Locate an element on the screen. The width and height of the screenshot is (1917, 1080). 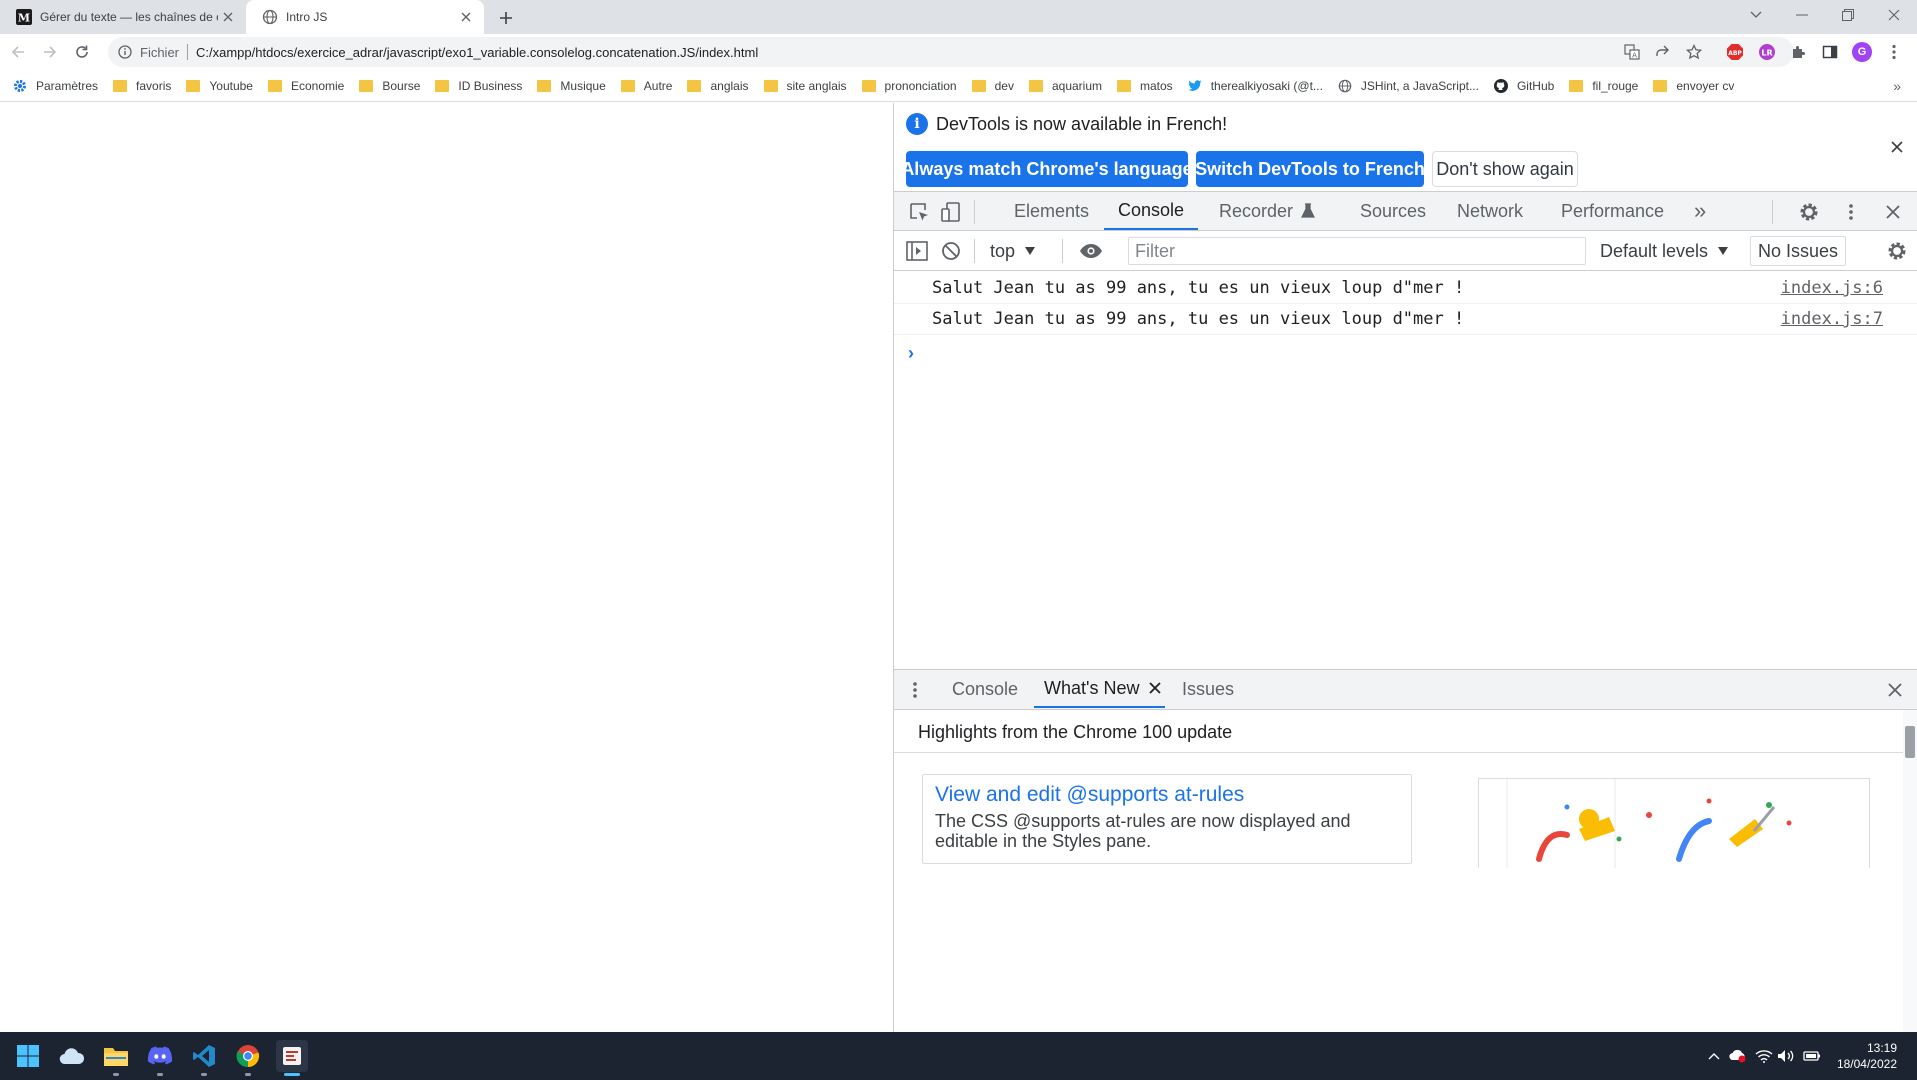
scrollbar-thumb is located at coordinates (1910, 742).